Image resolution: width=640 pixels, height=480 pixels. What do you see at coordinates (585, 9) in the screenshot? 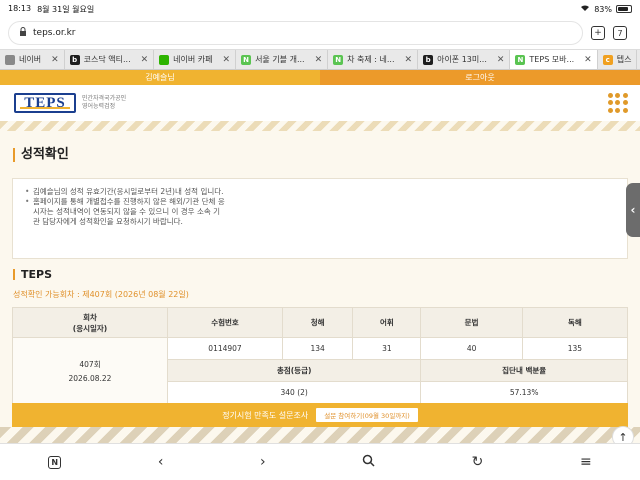
I see `wifi-icon` at bounding box center [585, 9].